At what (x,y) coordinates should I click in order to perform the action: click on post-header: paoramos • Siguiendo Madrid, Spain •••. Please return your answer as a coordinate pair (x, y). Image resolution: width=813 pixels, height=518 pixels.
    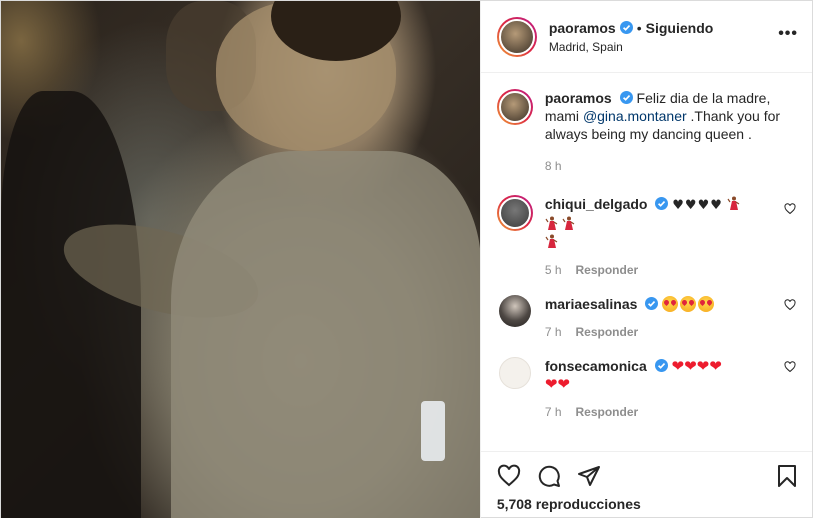
    Looking at the image, I should click on (646, 37).